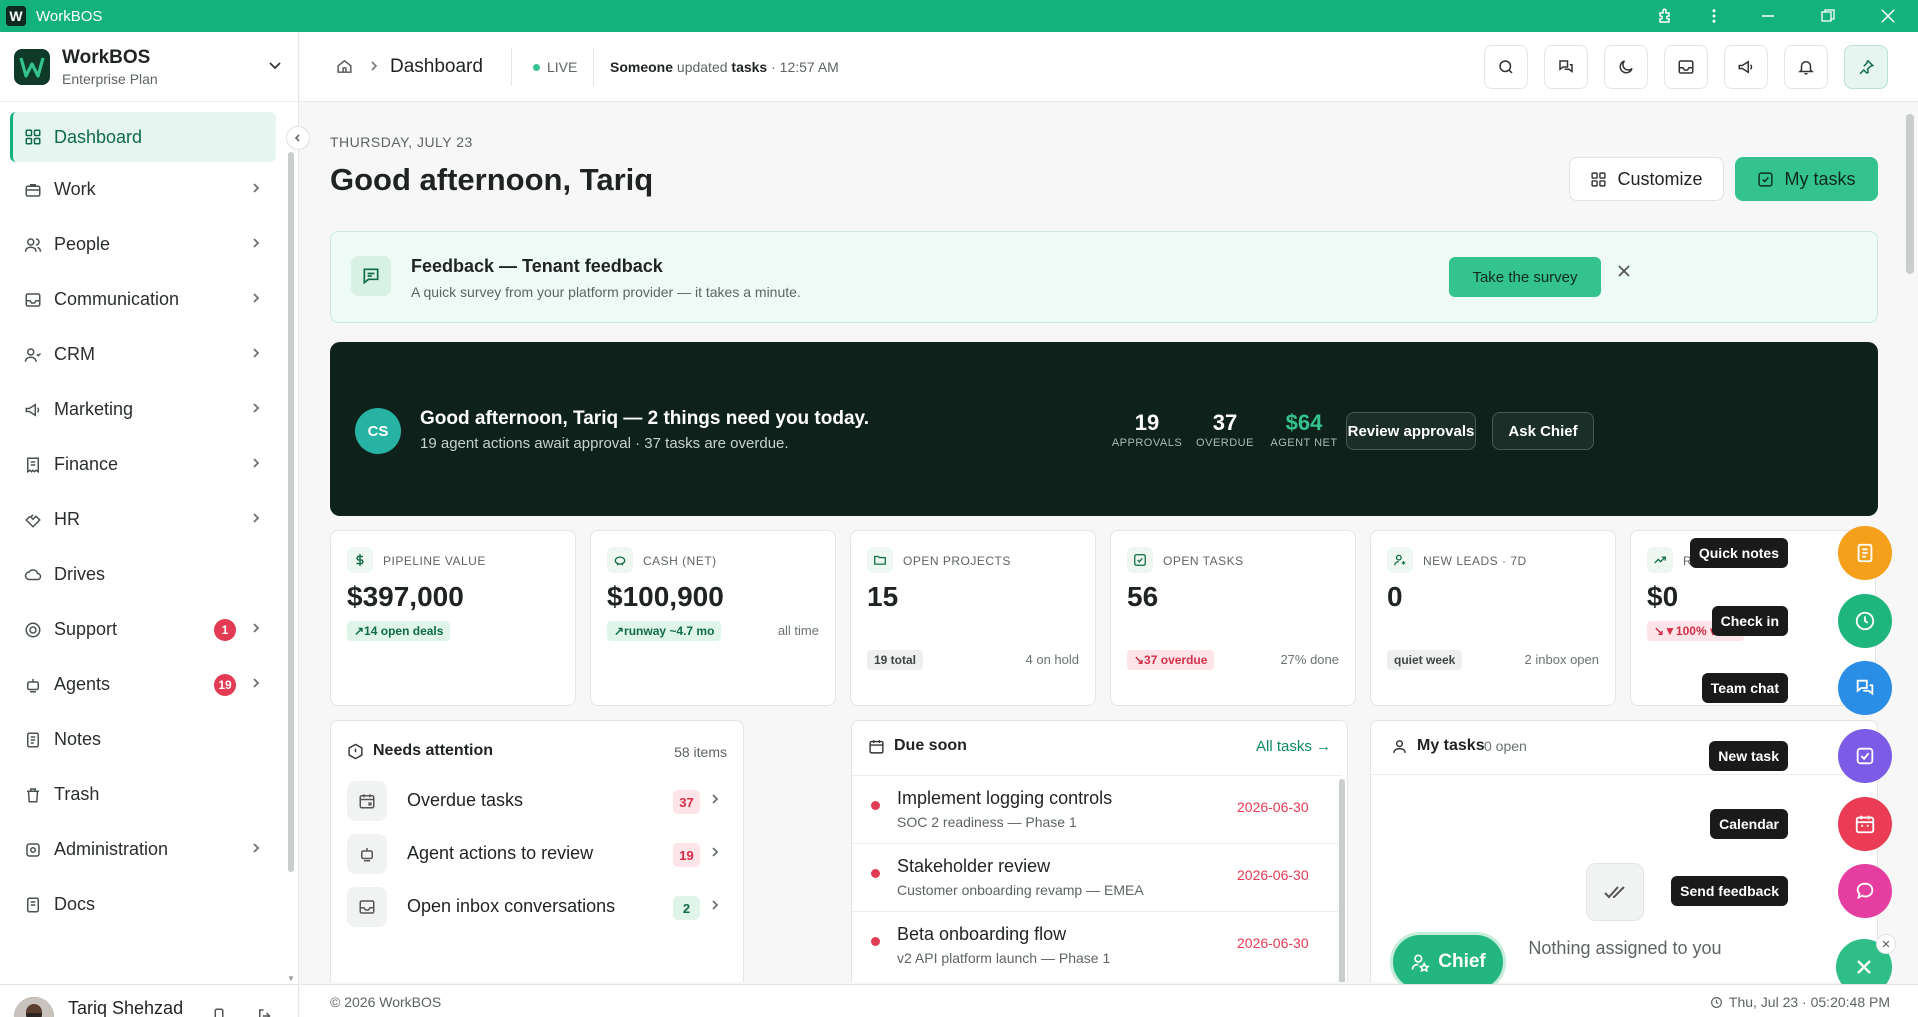 Image resolution: width=1918 pixels, height=1017 pixels. I want to click on sidebar-item-work: Work, so click(145, 189).